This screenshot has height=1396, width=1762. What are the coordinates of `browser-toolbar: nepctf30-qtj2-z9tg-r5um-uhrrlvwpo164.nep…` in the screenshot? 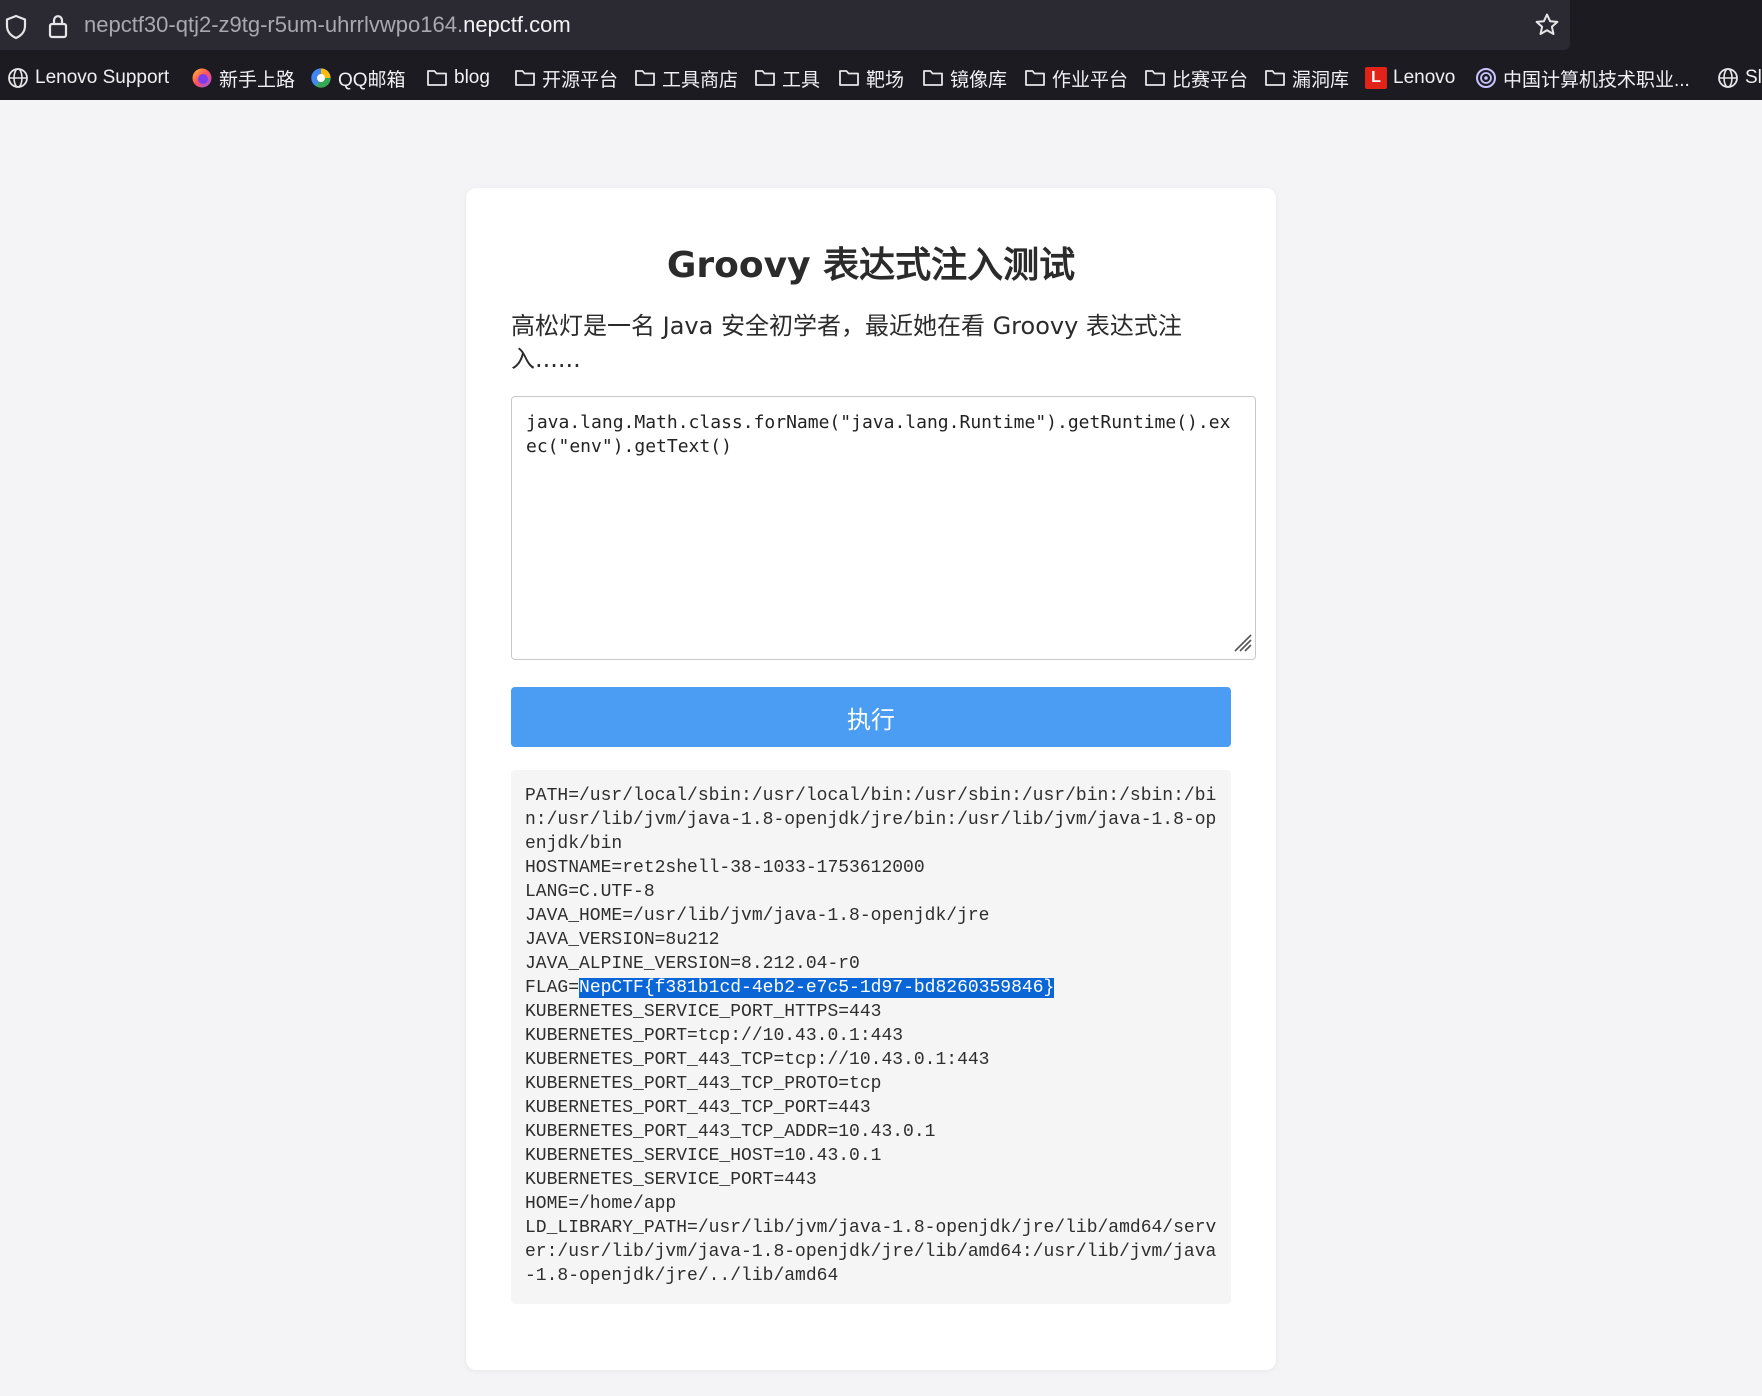 It's located at (881, 28).